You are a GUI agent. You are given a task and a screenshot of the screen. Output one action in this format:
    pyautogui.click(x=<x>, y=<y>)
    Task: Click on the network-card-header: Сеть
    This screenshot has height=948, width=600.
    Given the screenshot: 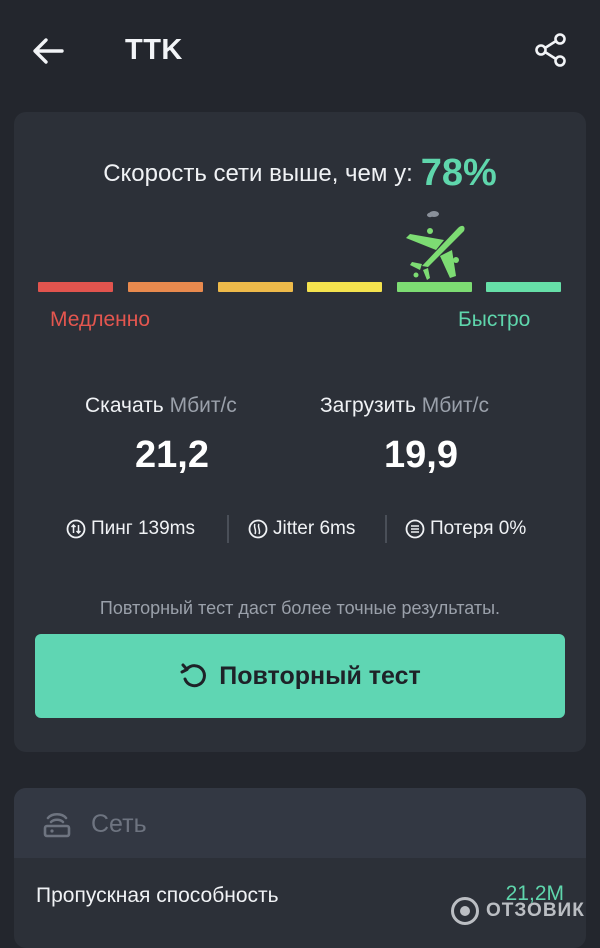 What is the action you would take?
    pyautogui.click(x=300, y=823)
    